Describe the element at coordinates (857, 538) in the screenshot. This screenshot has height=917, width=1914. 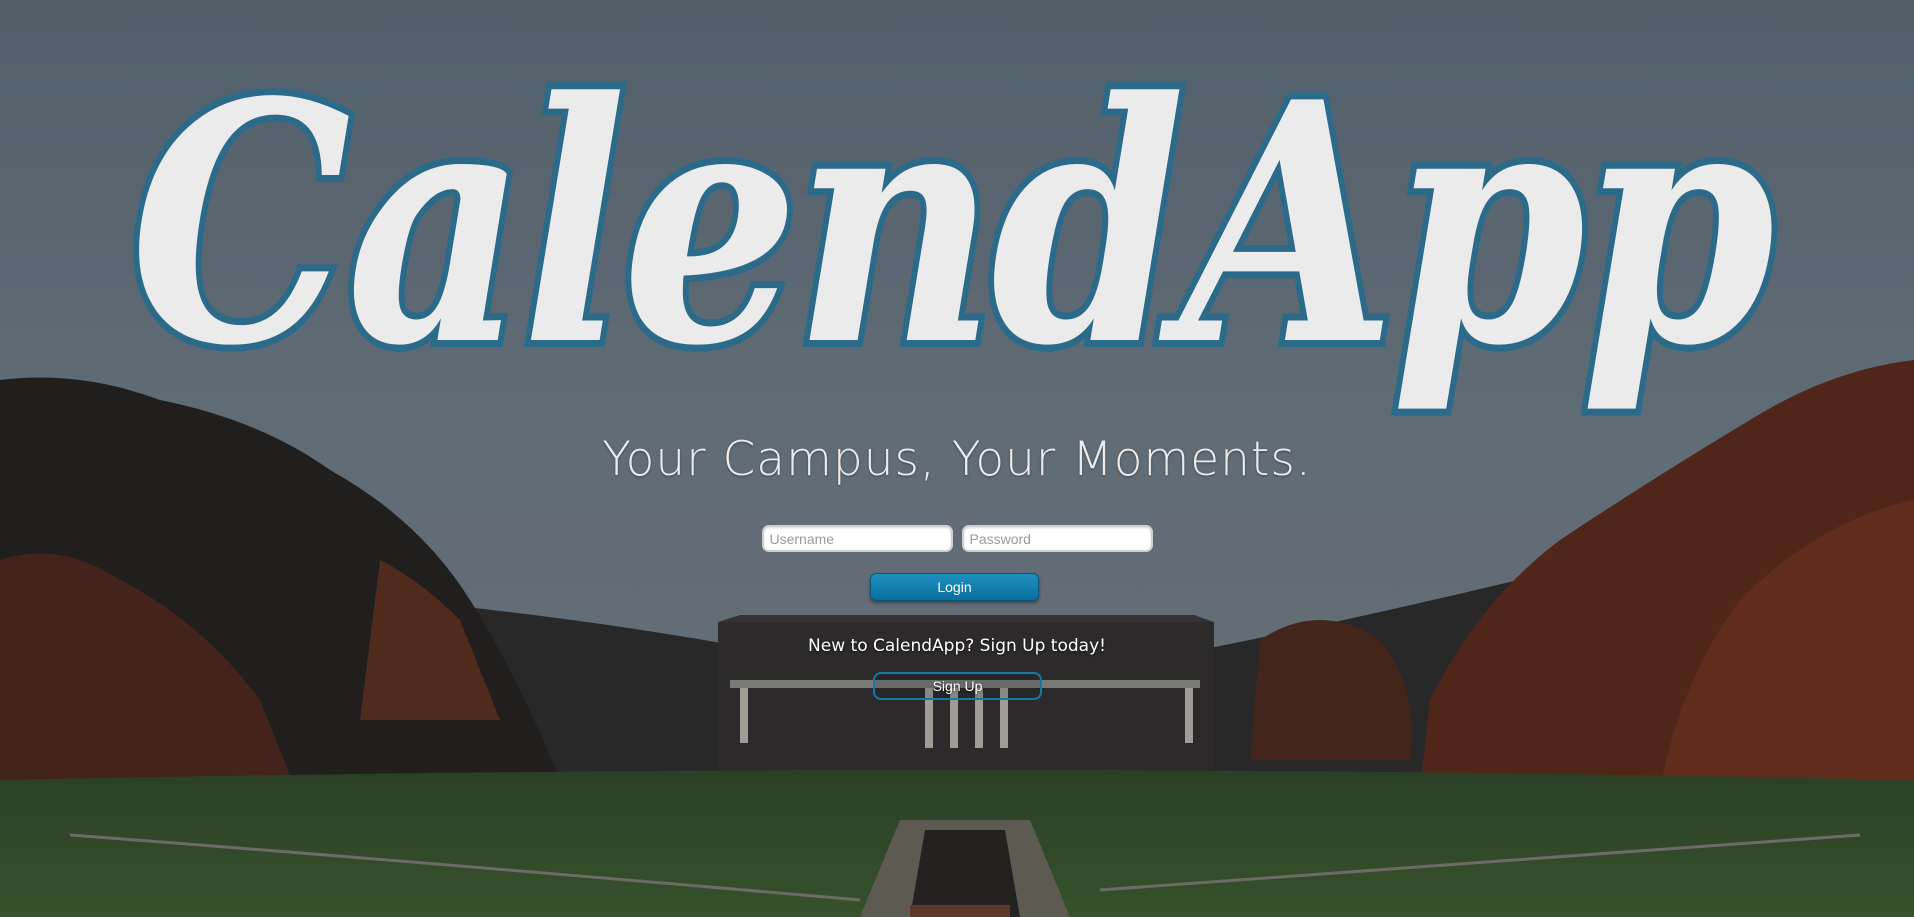
I see `username-field` at that location.